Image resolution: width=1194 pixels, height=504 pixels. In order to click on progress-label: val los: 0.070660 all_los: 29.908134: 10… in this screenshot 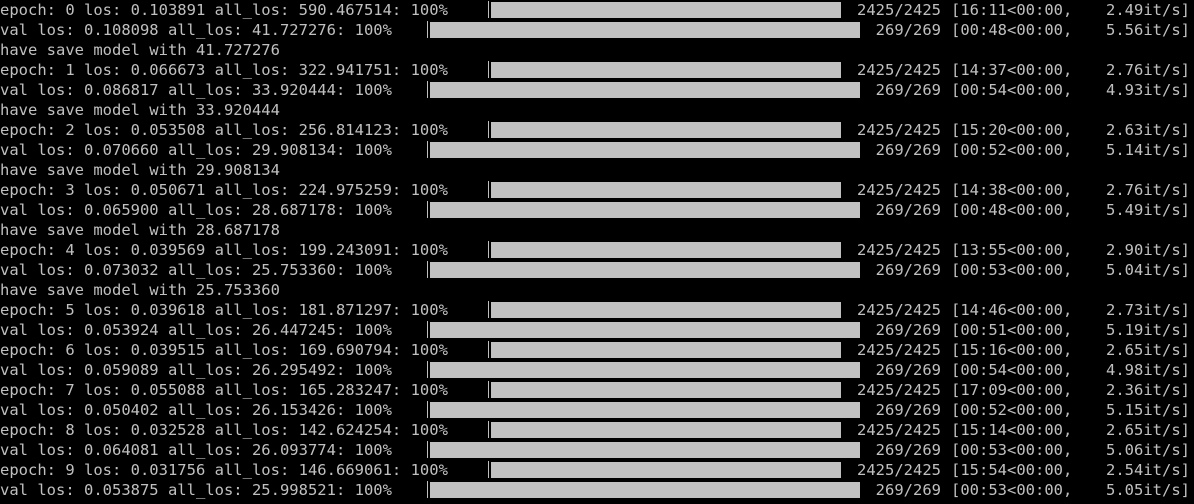, I will do `click(196, 150)`.